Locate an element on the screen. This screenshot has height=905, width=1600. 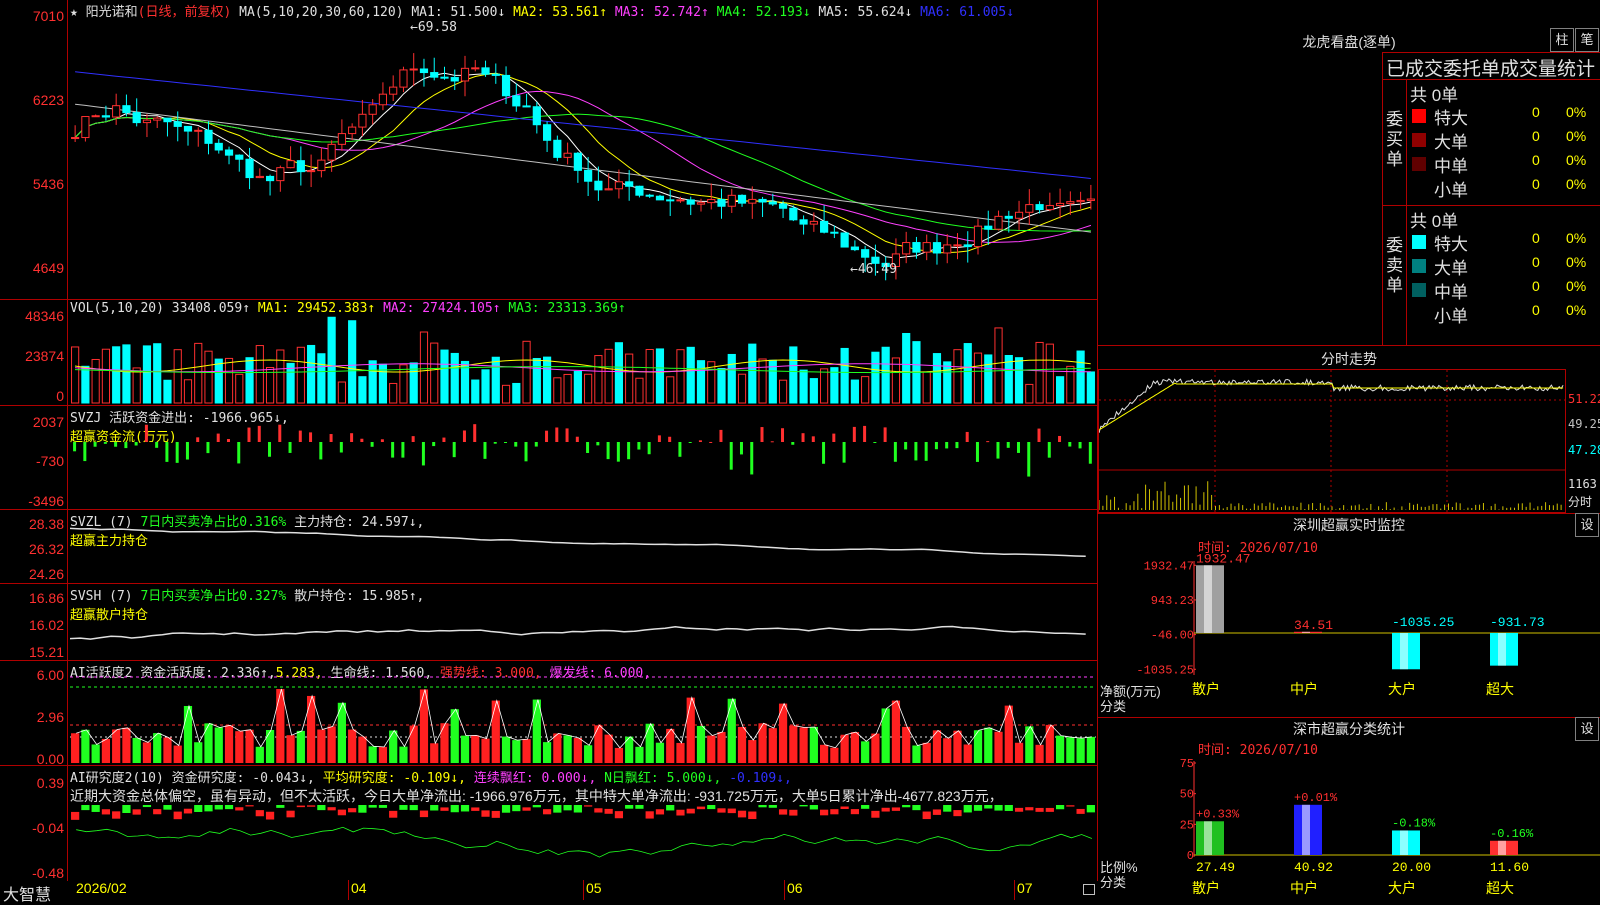
y-tick-label: 50 is located at coordinates (1187, 795).